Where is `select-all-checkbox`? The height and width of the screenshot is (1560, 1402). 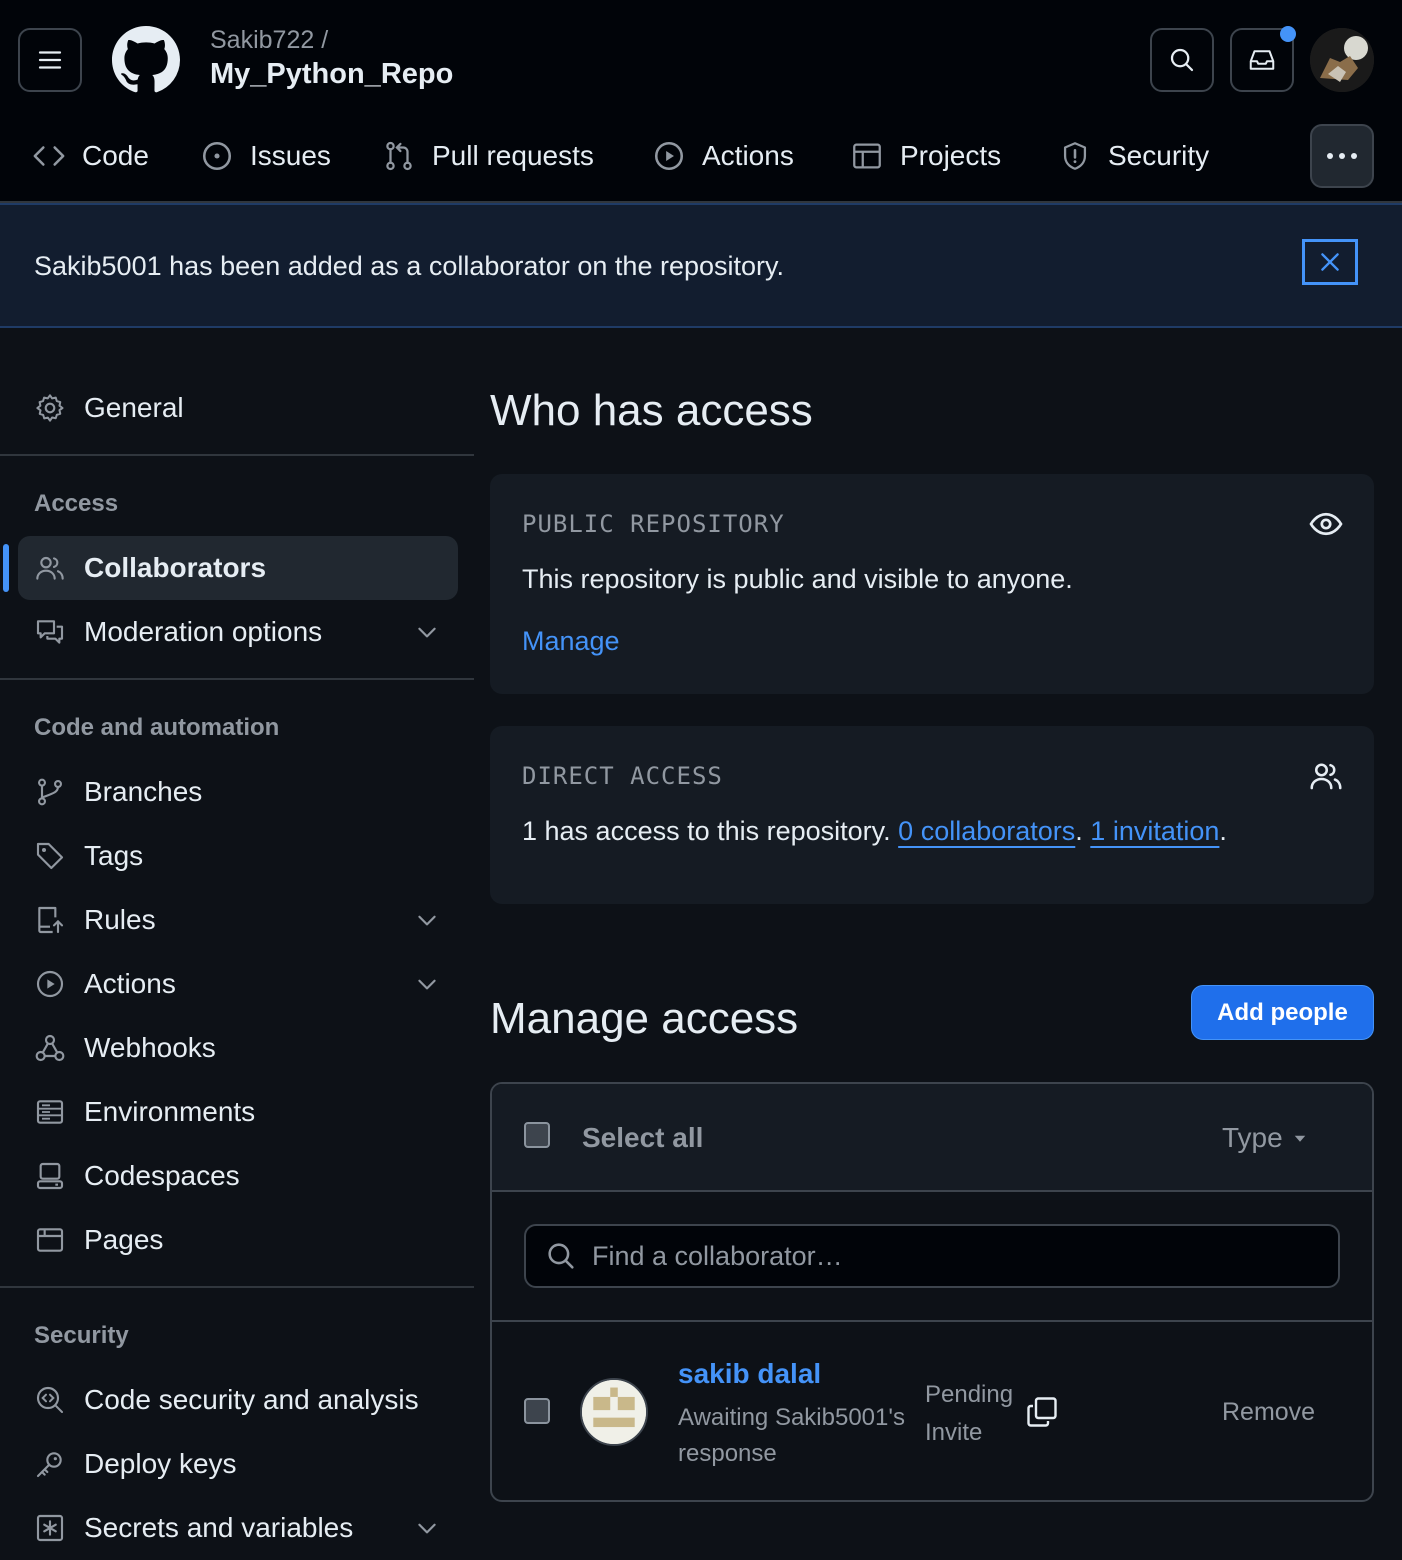
select-all-checkbox is located at coordinates (537, 1135).